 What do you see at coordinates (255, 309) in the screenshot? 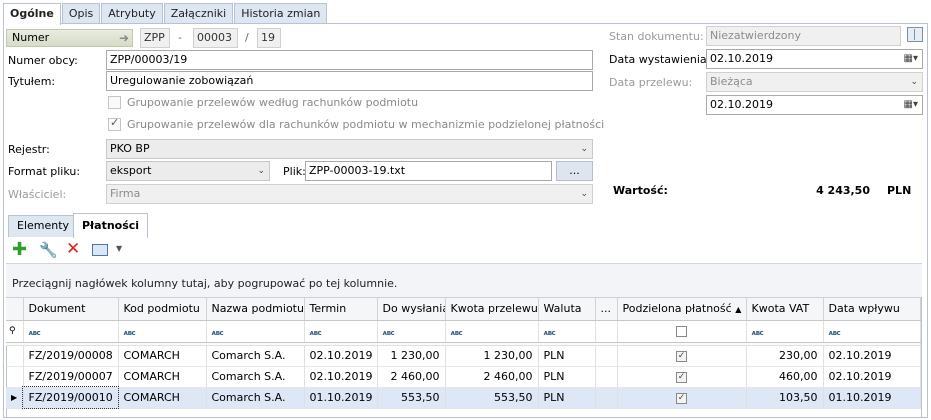
I see `column-header-nazwa-podmiotu: Nazwa podmiotu` at bounding box center [255, 309].